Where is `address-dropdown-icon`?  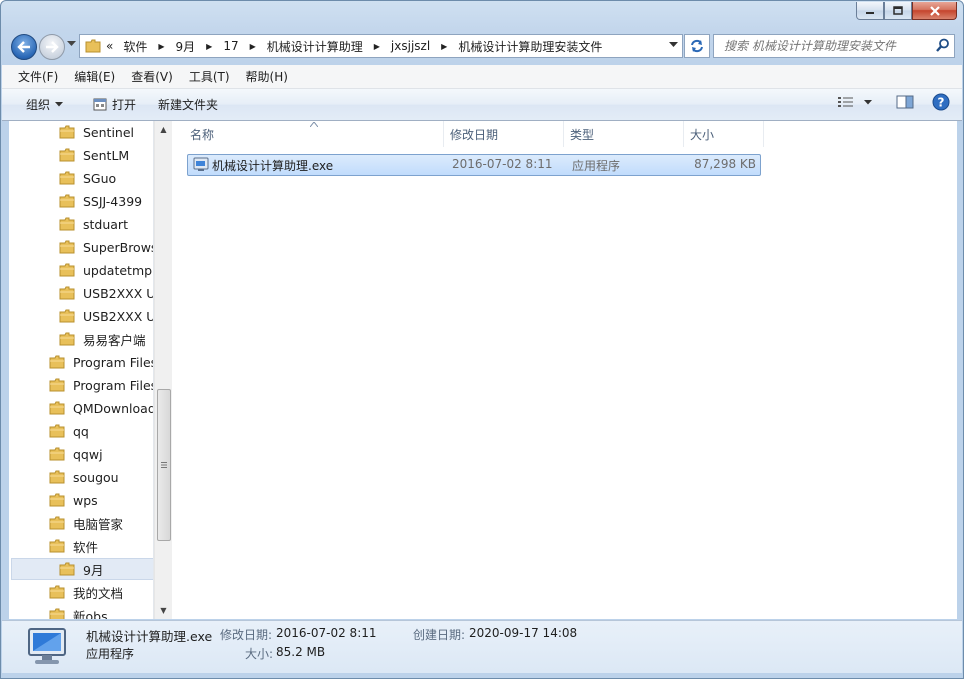
address-dropdown-icon is located at coordinates (673, 45).